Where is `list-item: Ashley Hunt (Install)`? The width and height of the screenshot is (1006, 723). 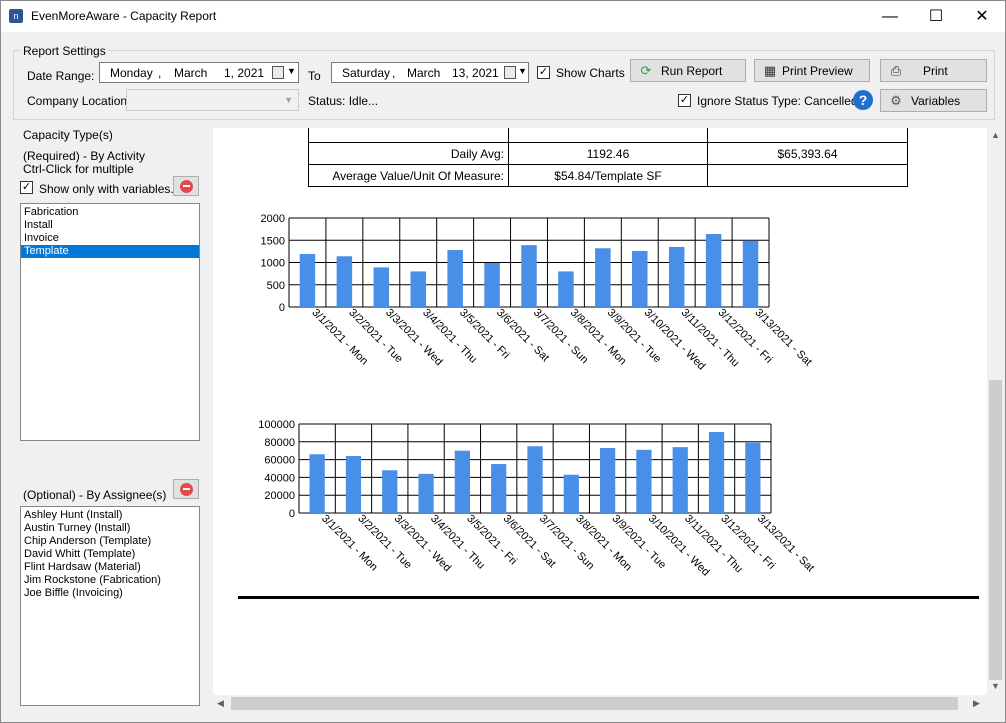
list-item: Ashley Hunt (Install) is located at coordinates (110, 515).